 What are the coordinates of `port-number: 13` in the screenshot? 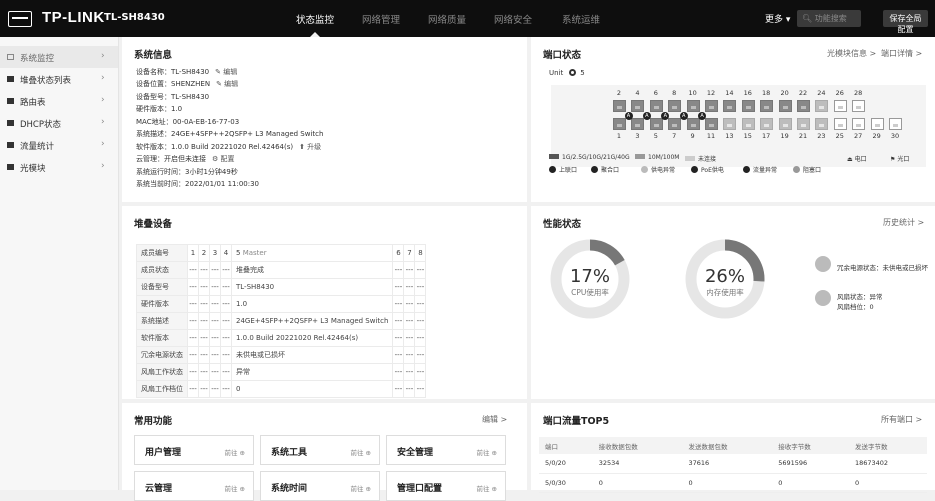 It's located at (729, 136).